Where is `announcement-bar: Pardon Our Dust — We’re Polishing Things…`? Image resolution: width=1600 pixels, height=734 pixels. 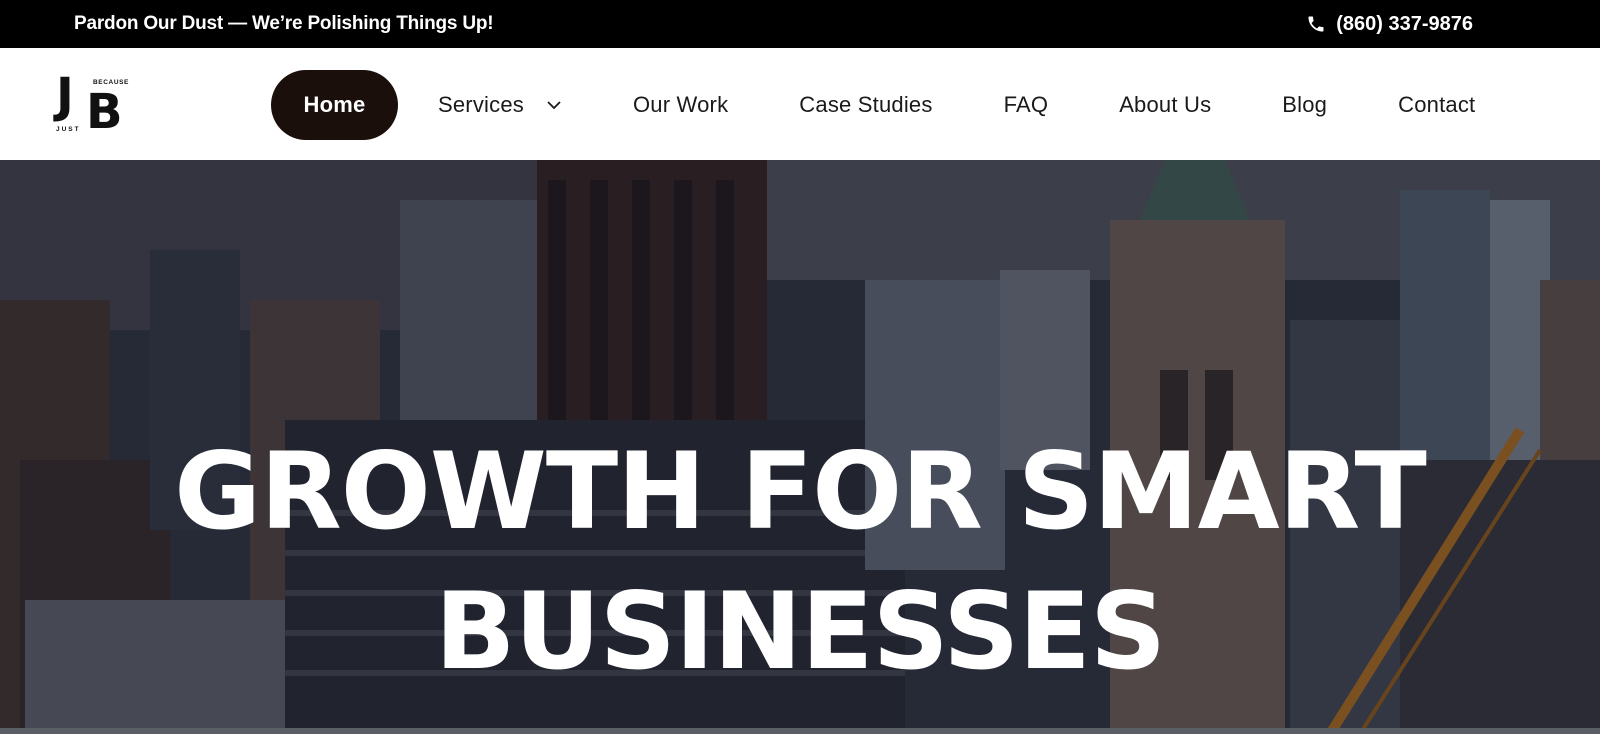 announcement-bar: Pardon Our Dust — We’re Polishing Things… is located at coordinates (800, 24).